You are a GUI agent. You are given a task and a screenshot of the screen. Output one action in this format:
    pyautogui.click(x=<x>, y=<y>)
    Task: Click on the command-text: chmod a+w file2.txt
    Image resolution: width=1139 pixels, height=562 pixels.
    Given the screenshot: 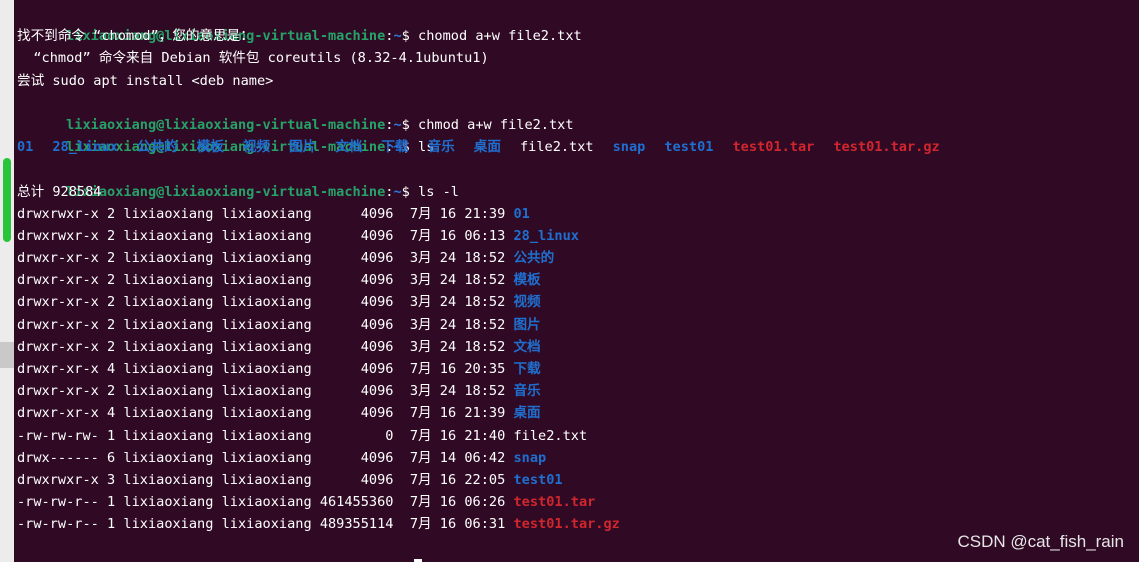 What is the action you would take?
    pyautogui.click(x=496, y=124)
    